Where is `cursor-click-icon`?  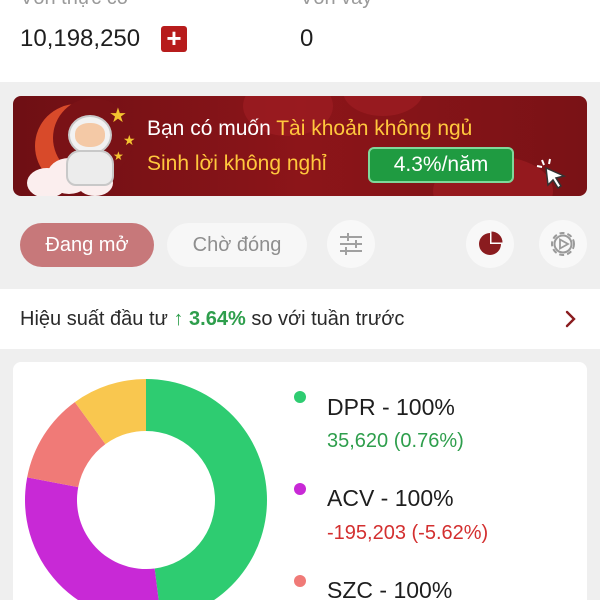
cursor-click-icon is located at coordinates (551, 174).